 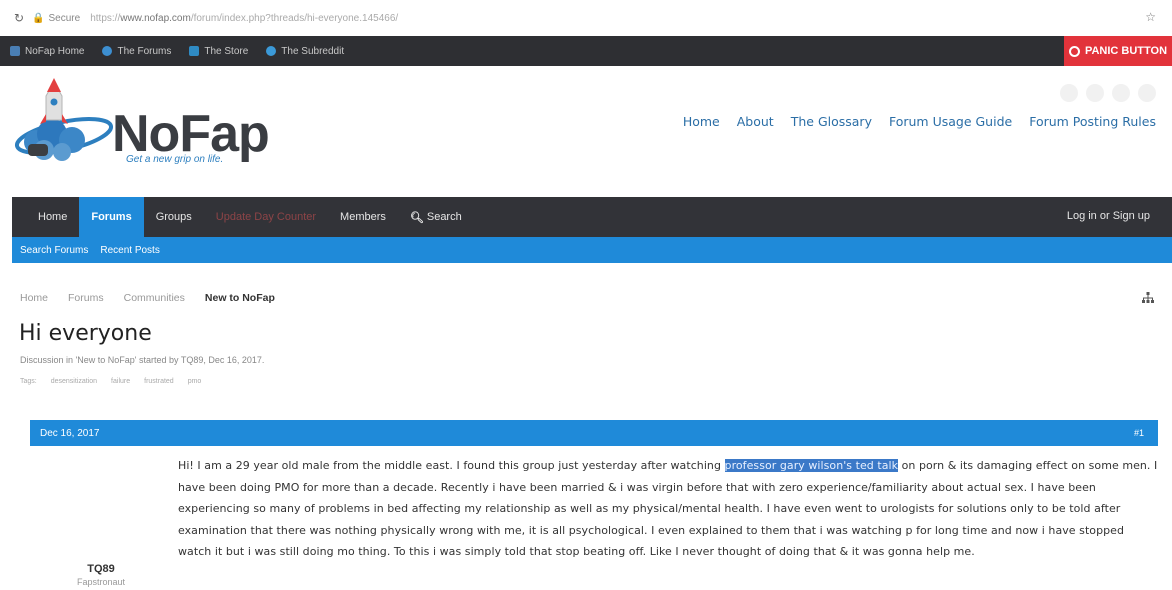 I want to click on header-nav-about: About, so click(x=755, y=121).